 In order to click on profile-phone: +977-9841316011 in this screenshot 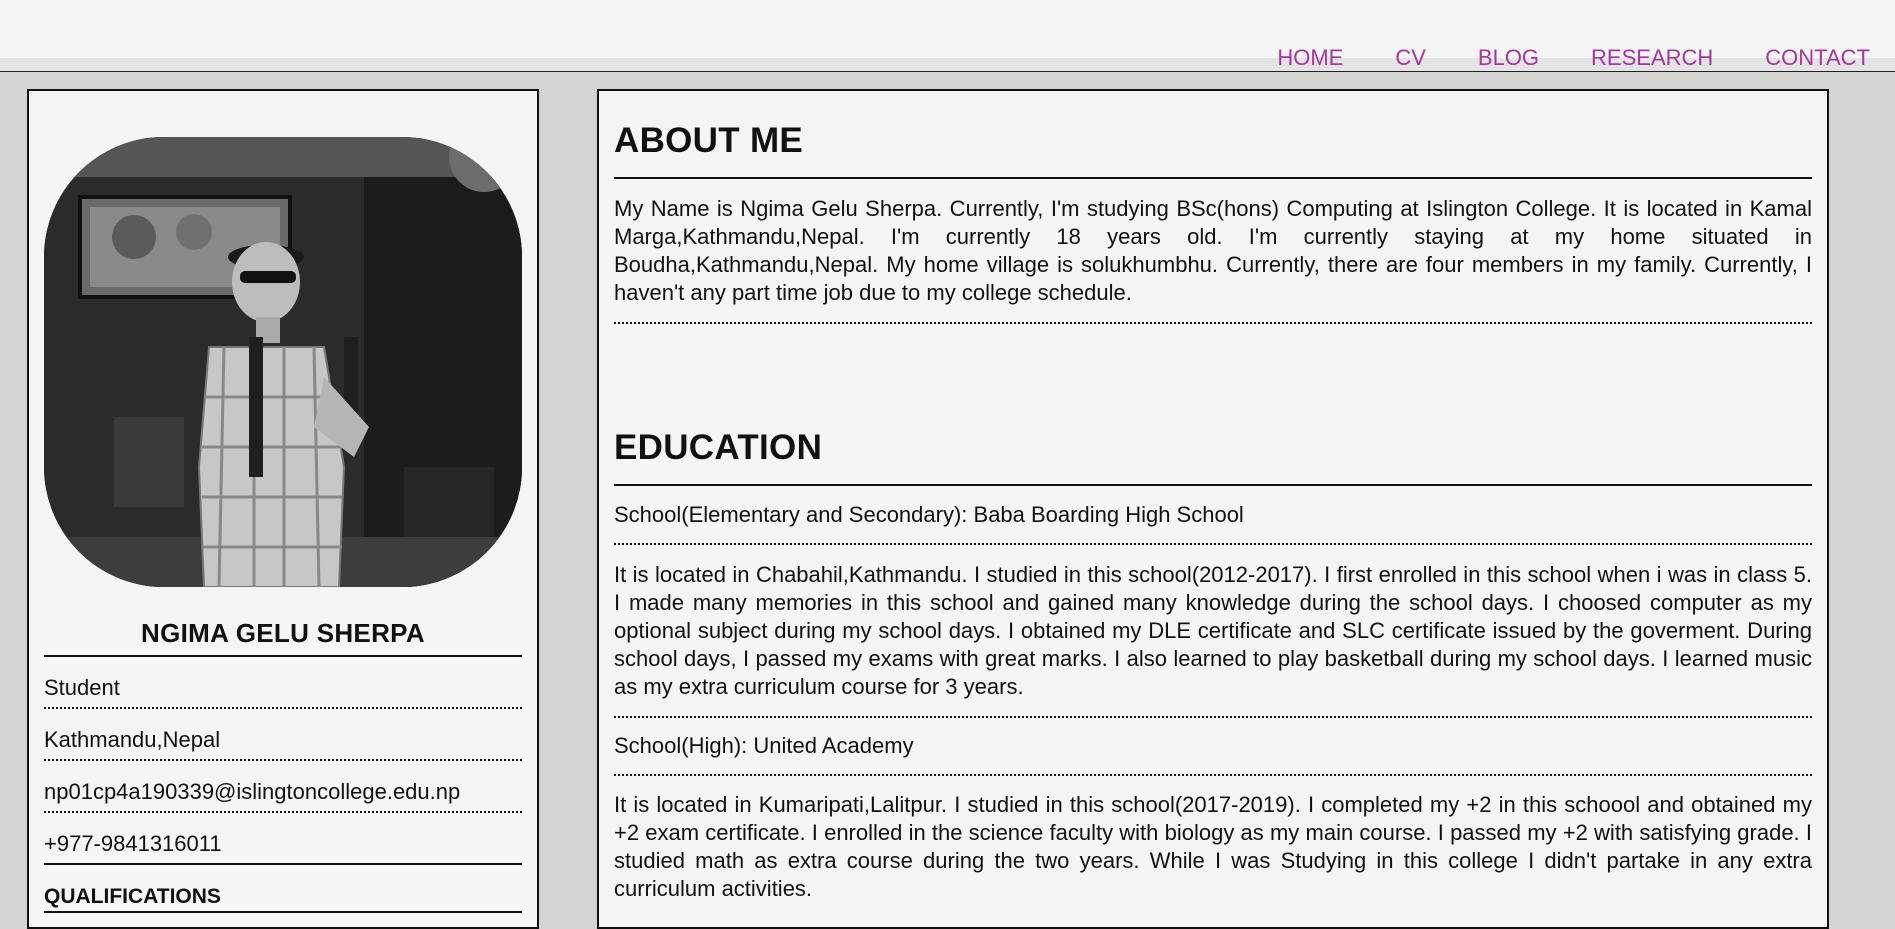, I will do `click(133, 843)`.